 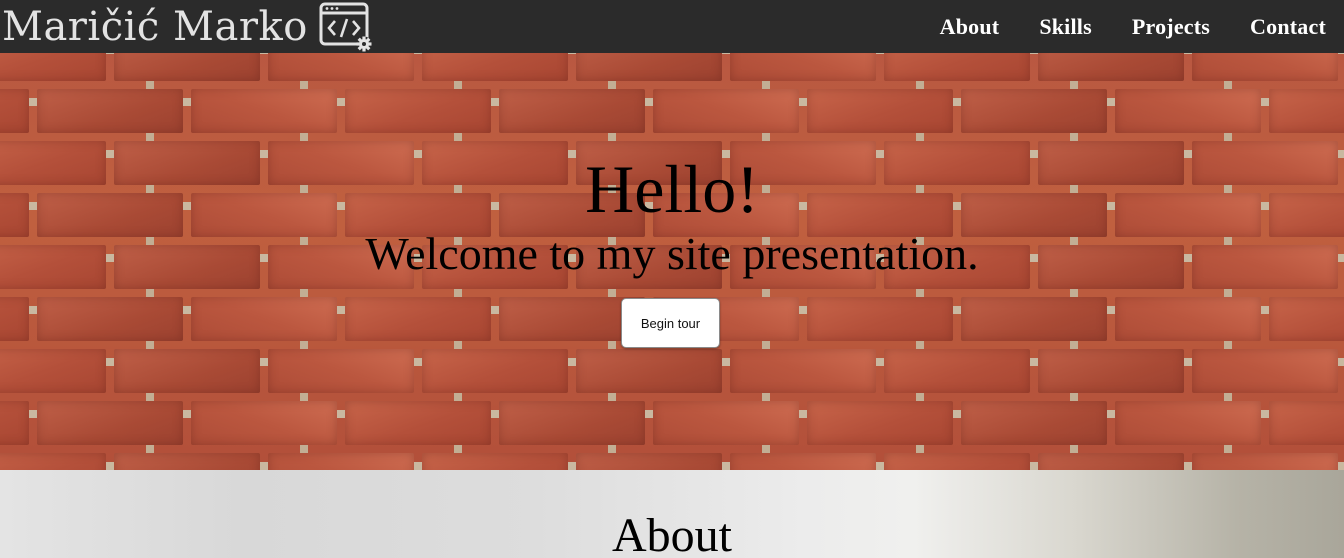 I want to click on nav-item-projects: Projects, so click(x=1171, y=27).